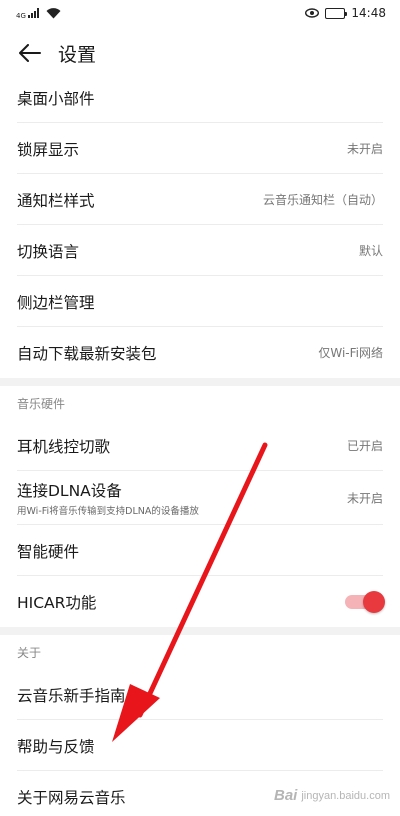 The height and width of the screenshot is (816, 400). Describe the element at coordinates (200, 601) in the screenshot. I see `setting-hicar: HICAR功能` at that location.